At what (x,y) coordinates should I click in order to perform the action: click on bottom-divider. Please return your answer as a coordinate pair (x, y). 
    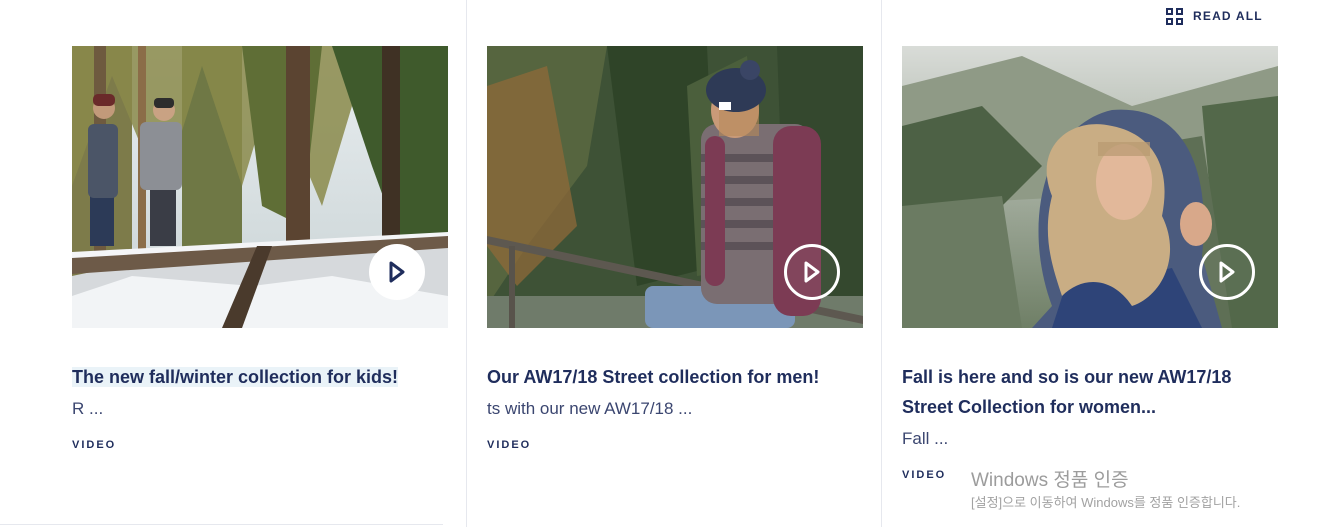
    Looking at the image, I should click on (221, 524).